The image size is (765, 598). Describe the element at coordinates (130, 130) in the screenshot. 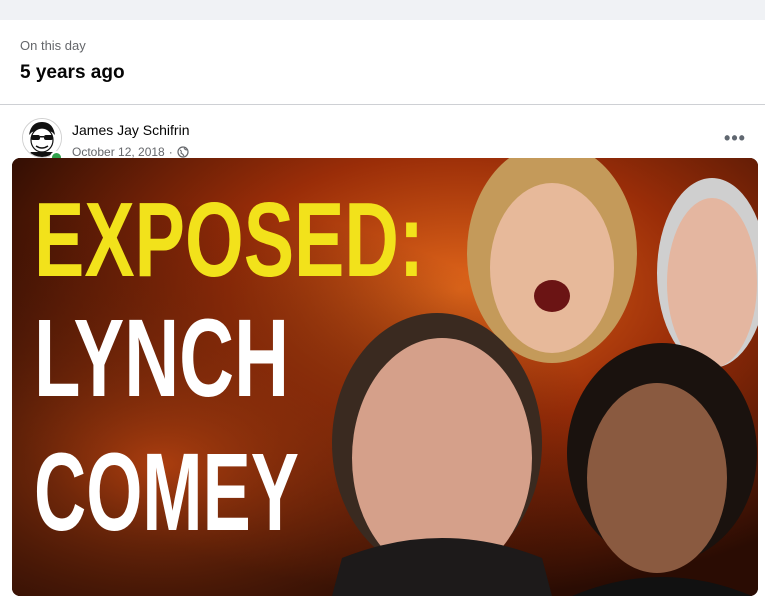

I see `author-name: James Jay Schifrin` at that location.